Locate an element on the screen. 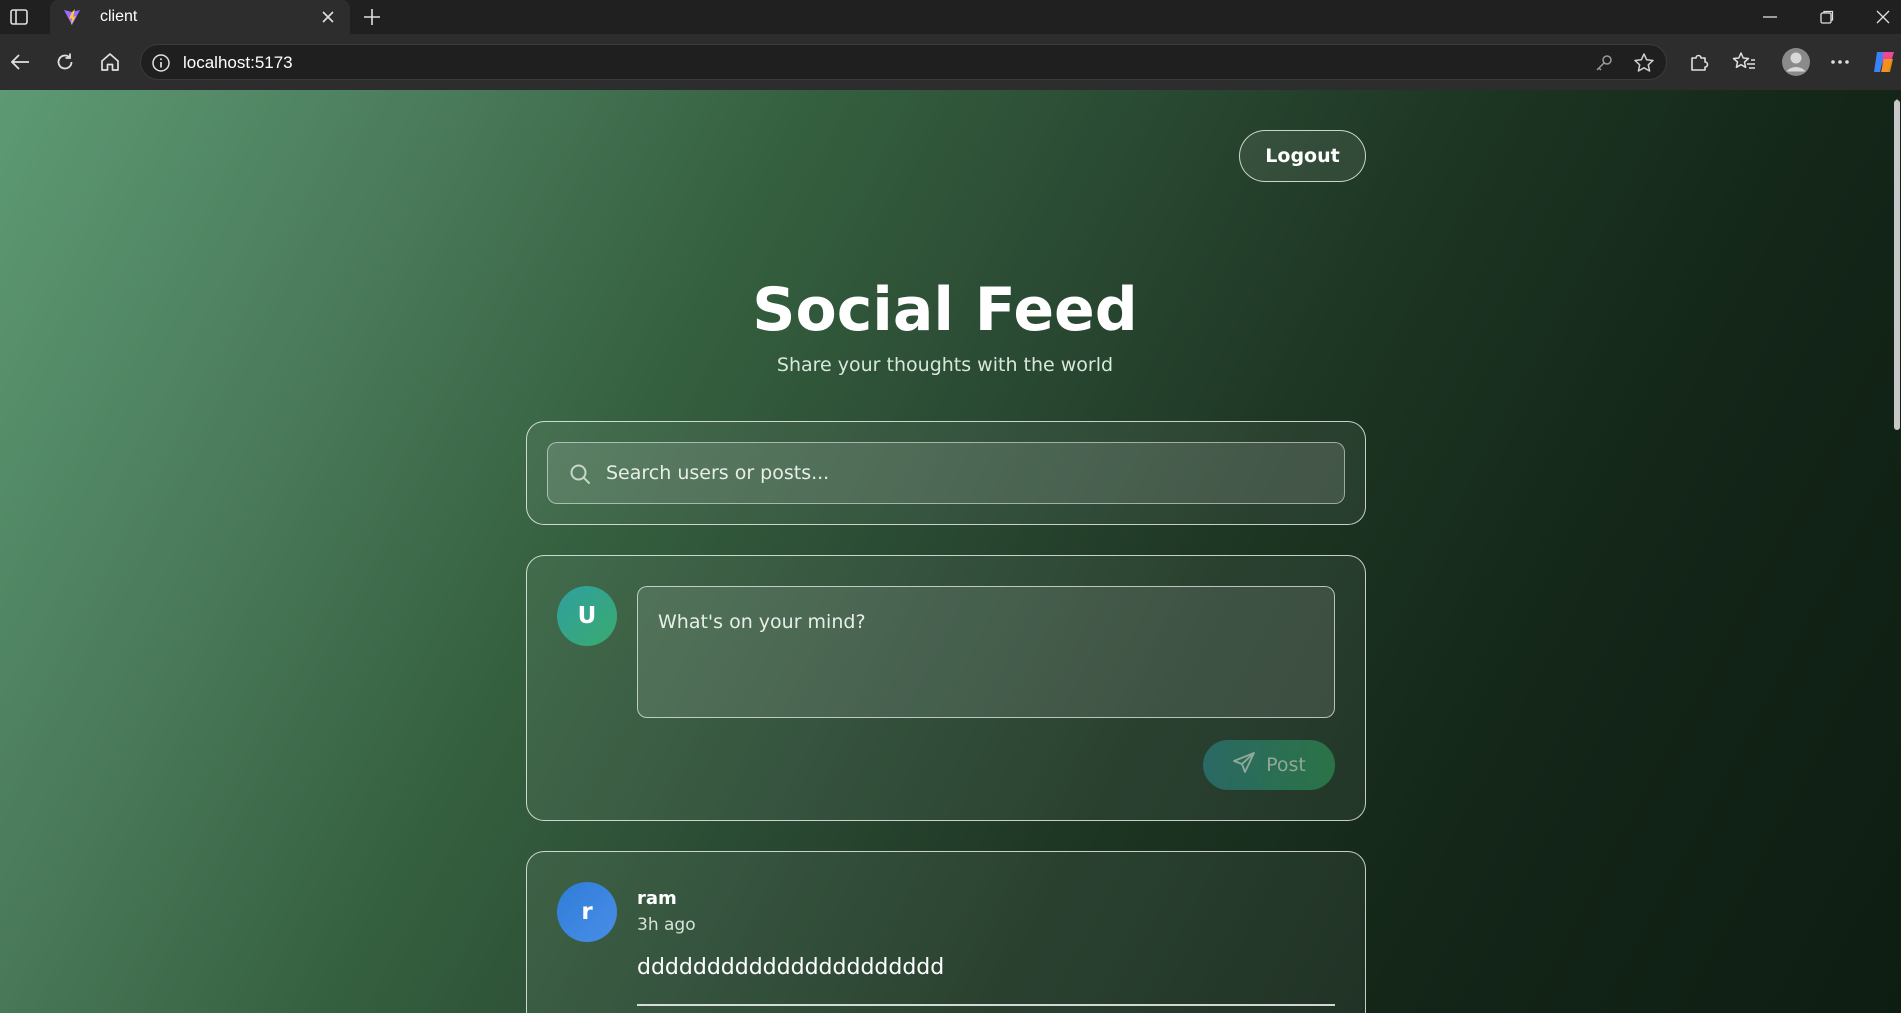  scrollbar-thumb is located at coordinates (1897, 265).